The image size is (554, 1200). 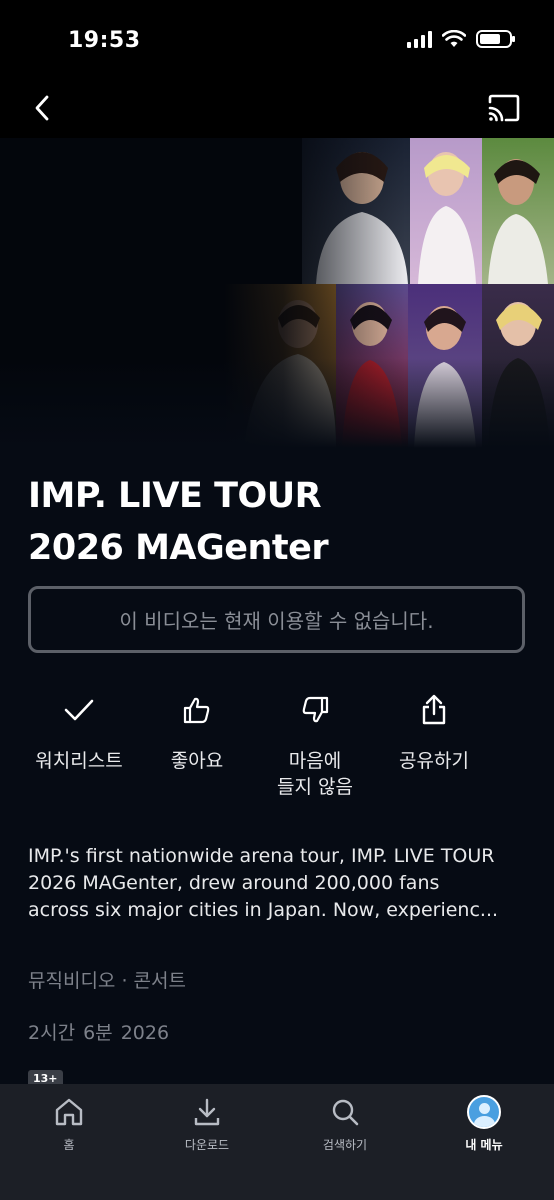 What do you see at coordinates (278, 522) in the screenshot?
I see `page-title: IMP. LIVE TOUR 2026 MAGenter` at bounding box center [278, 522].